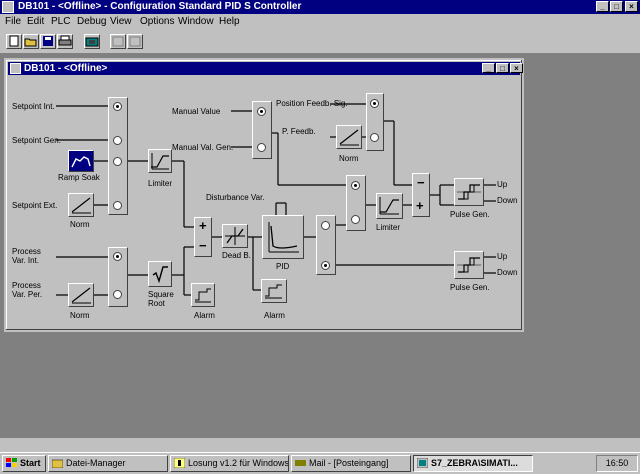 Image resolution: width=640 pixels, height=474 pixels. I want to click on out-plus-sign: +, so click(420, 205).